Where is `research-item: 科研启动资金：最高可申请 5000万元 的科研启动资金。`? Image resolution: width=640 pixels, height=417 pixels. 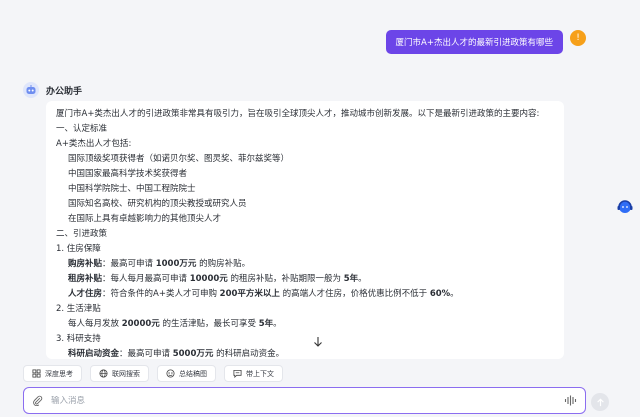
research-item: 科研启动资金：最高可申请 5000万元 的科研启动资金。 is located at coordinates (176, 354).